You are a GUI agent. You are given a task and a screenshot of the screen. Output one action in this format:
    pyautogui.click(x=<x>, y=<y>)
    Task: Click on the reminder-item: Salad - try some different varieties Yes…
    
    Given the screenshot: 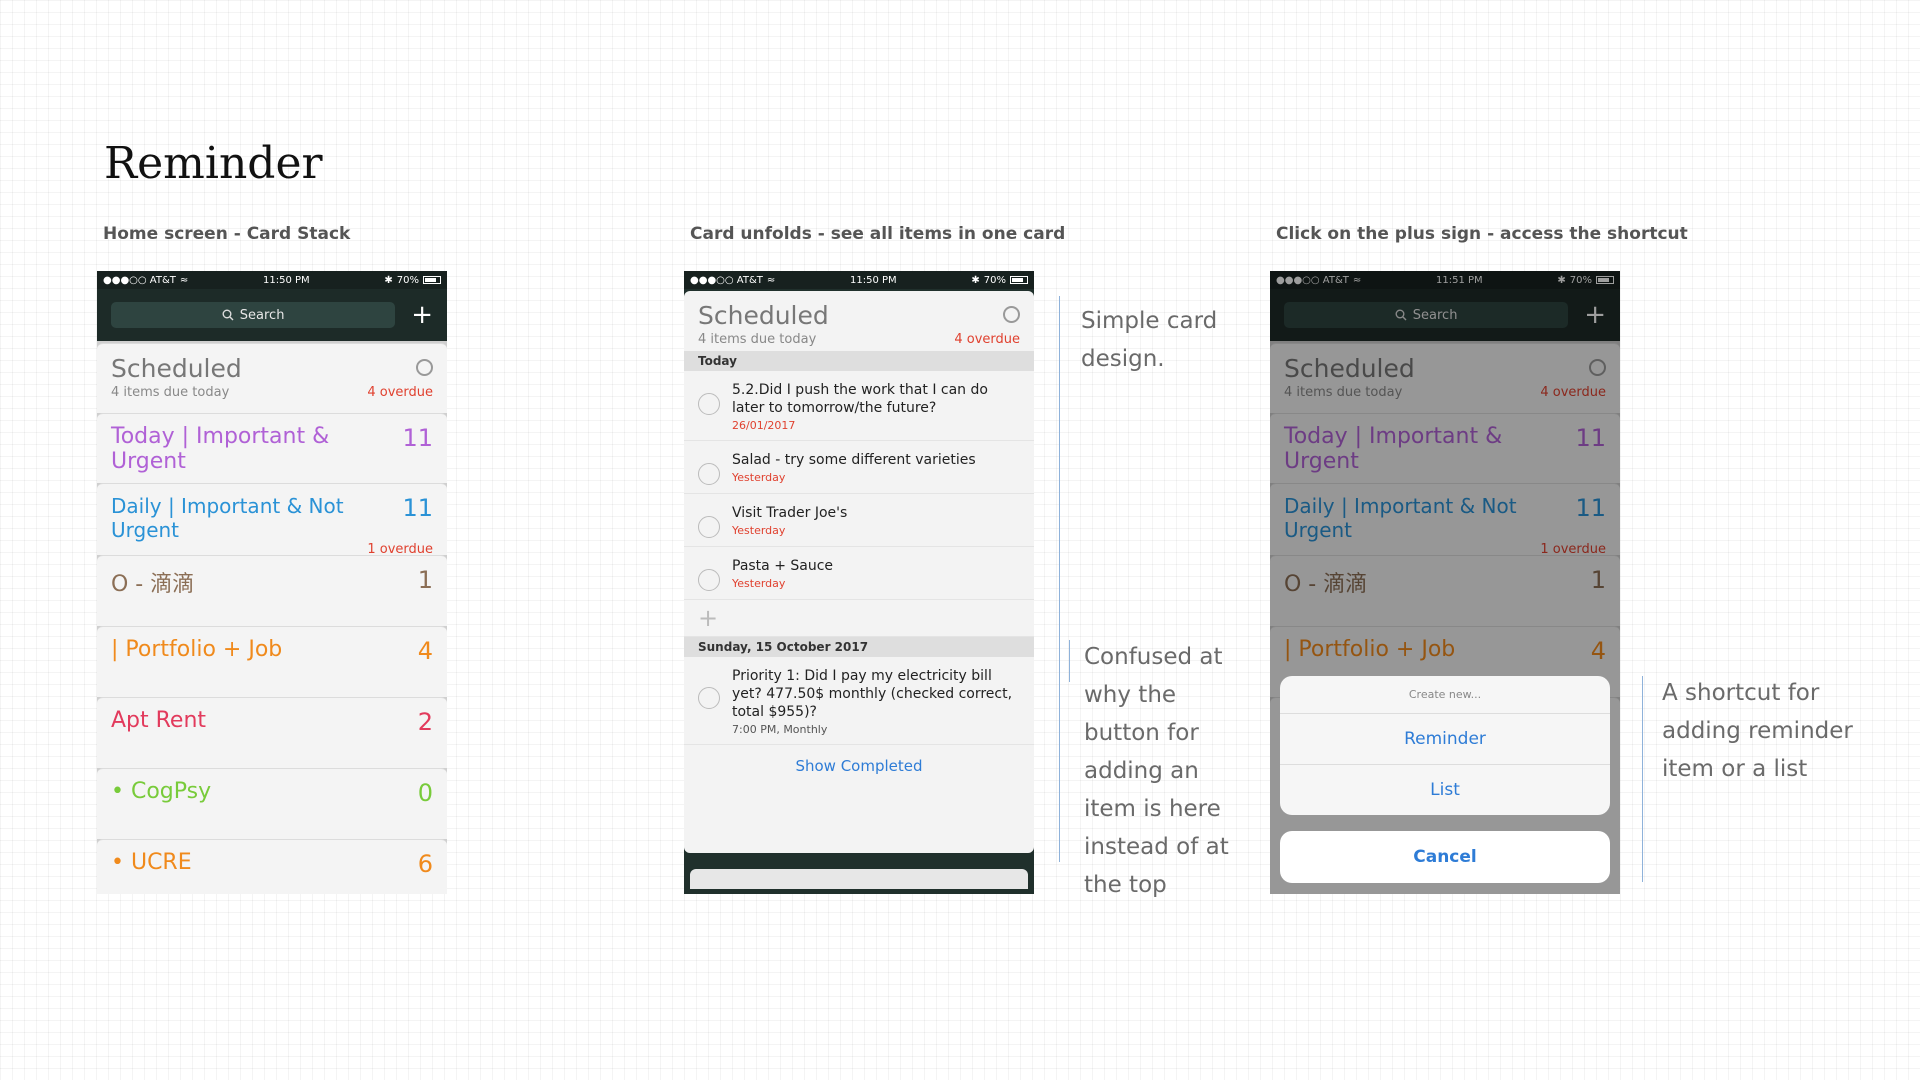 What is the action you would take?
    pyautogui.click(x=859, y=467)
    